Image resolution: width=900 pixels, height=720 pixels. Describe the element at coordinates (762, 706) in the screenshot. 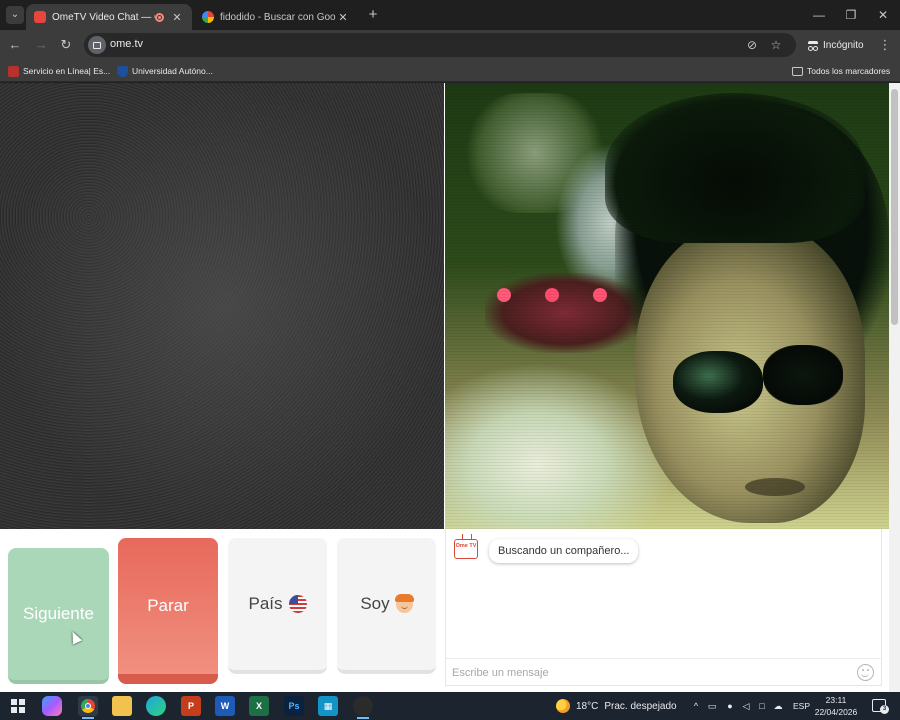

I see `camera-tray-icon: □` at that location.